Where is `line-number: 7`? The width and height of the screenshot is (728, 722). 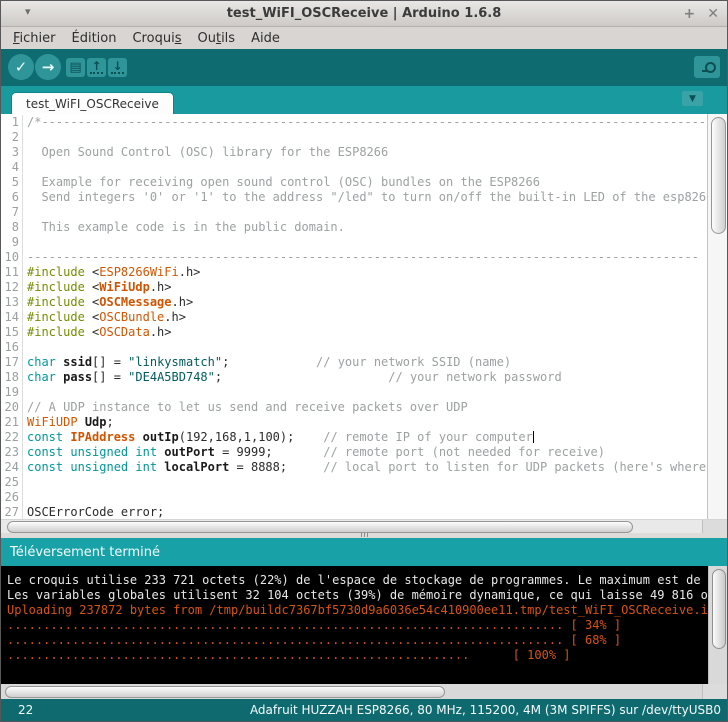
line-number: 7 is located at coordinates (12, 212).